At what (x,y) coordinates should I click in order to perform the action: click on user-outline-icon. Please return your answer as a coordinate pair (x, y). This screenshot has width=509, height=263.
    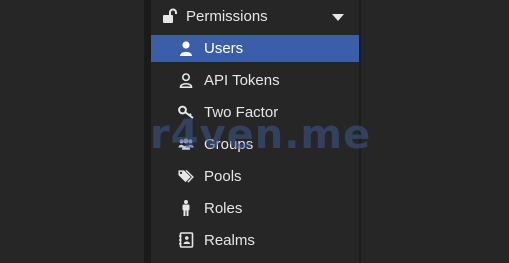
    Looking at the image, I should click on (186, 80).